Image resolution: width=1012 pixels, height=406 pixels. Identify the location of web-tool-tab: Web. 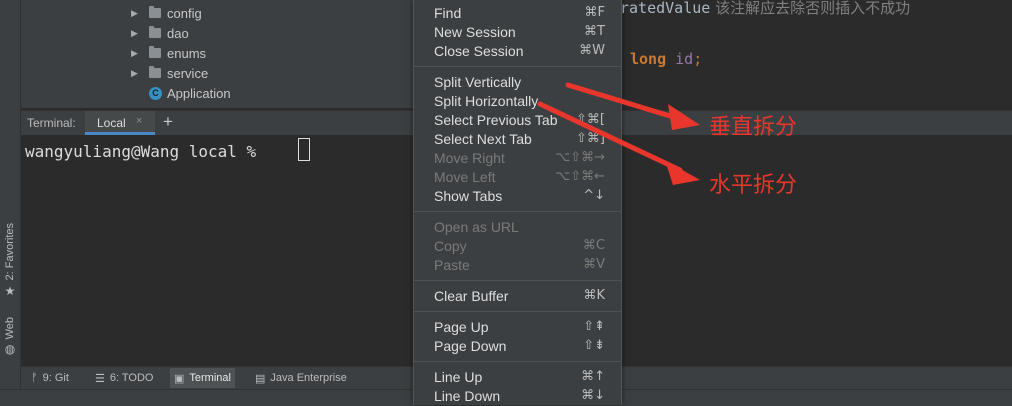
(10, 328).